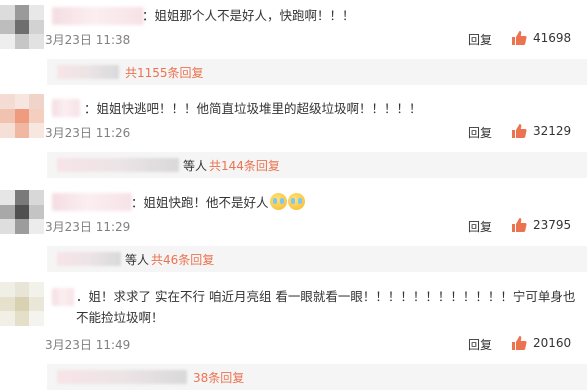 This screenshot has width=587, height=390. Describe the element at coordinates (317, 165) in the screenshot. I see `sub-replies-bar: 等人 共144条回复` at that location.